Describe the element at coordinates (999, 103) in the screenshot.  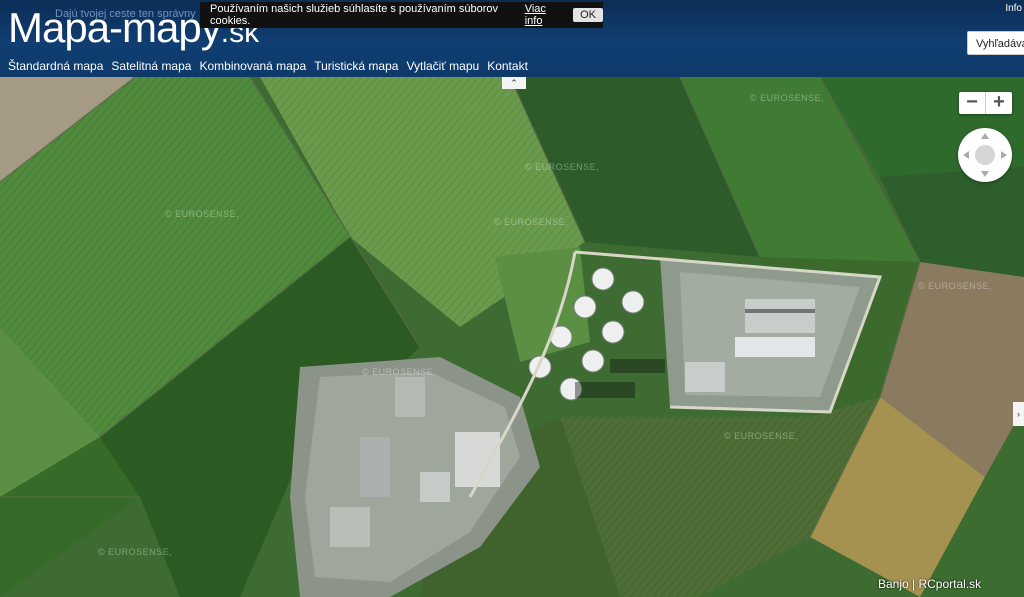
I see `zoom-in-button: +` at that location.